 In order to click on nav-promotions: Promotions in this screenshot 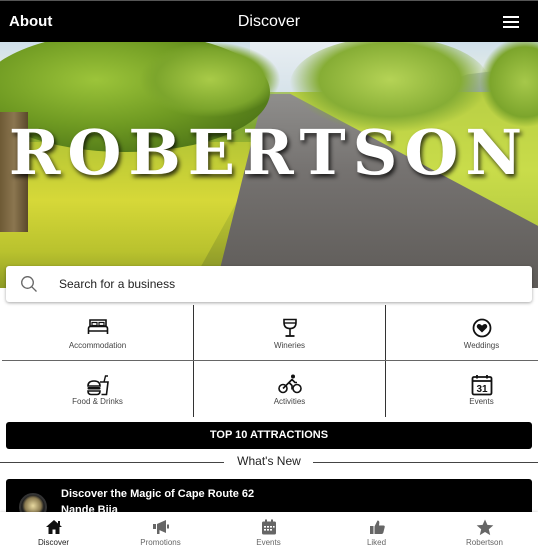, I will do `click(160, 533)`.